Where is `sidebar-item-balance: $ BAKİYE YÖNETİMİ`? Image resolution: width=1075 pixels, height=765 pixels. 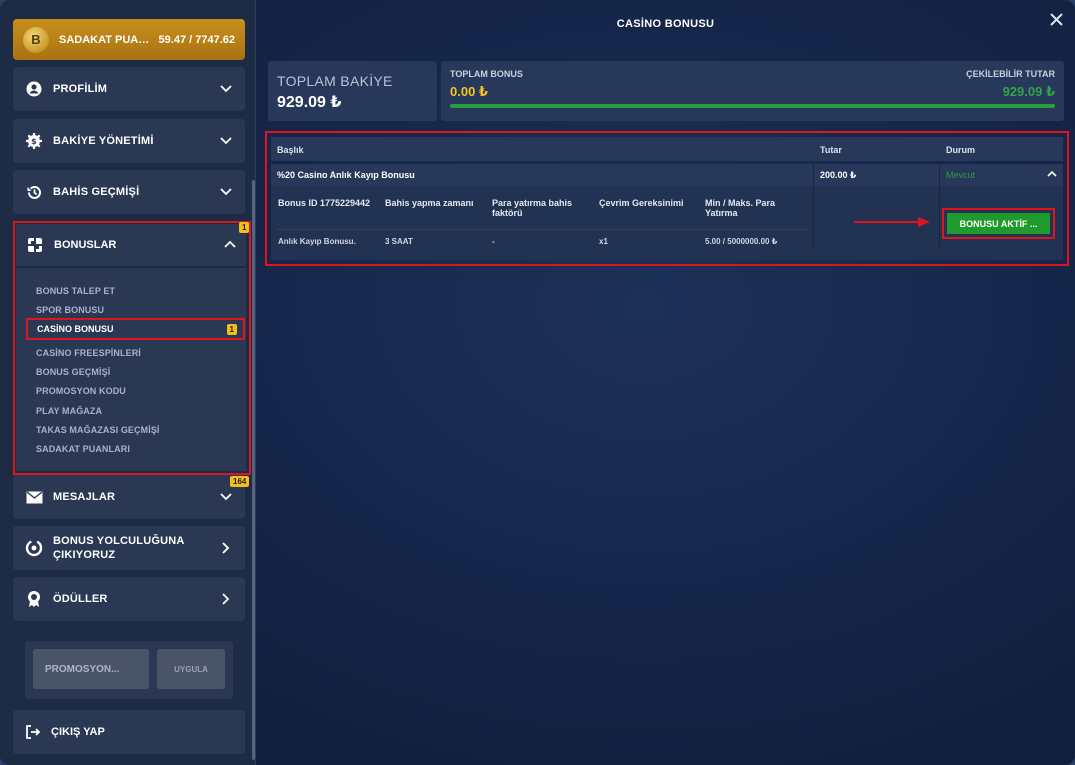
sidebar-item-balance: $ BAKİYE YÖNETİMİ is located at coordinates (129, 141).